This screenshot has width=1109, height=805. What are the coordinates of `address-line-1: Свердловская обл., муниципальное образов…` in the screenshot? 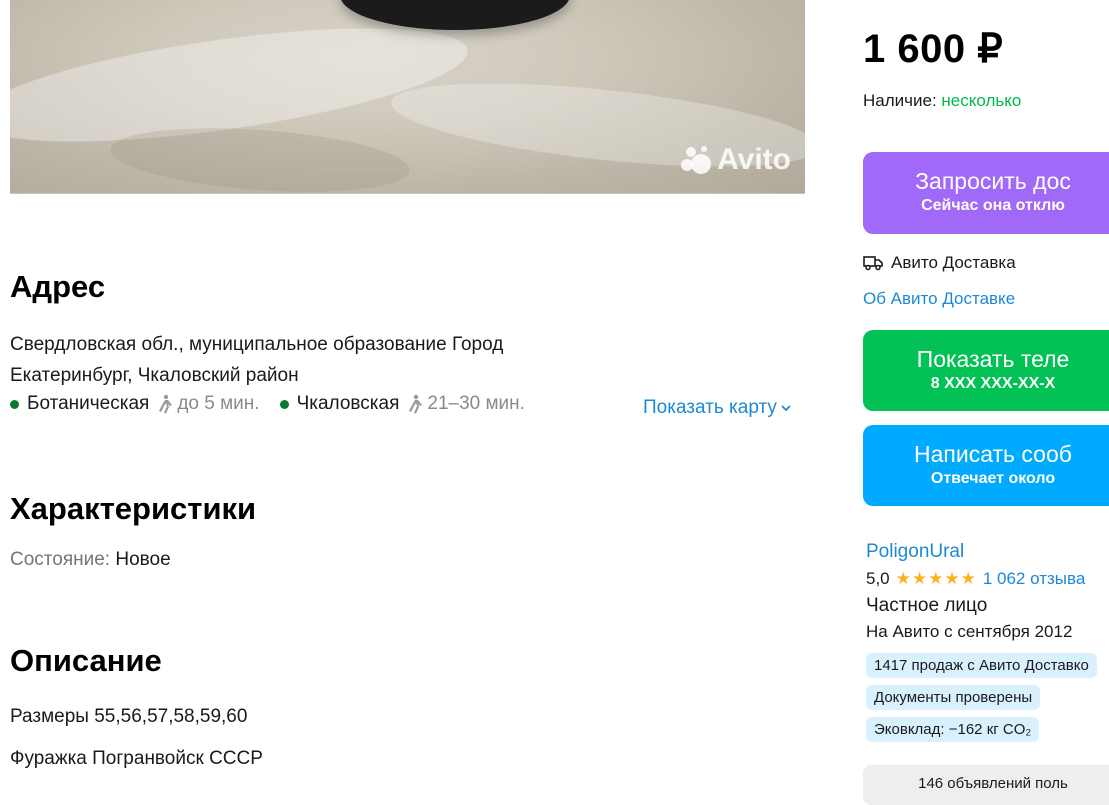 It's located at (257, 344).